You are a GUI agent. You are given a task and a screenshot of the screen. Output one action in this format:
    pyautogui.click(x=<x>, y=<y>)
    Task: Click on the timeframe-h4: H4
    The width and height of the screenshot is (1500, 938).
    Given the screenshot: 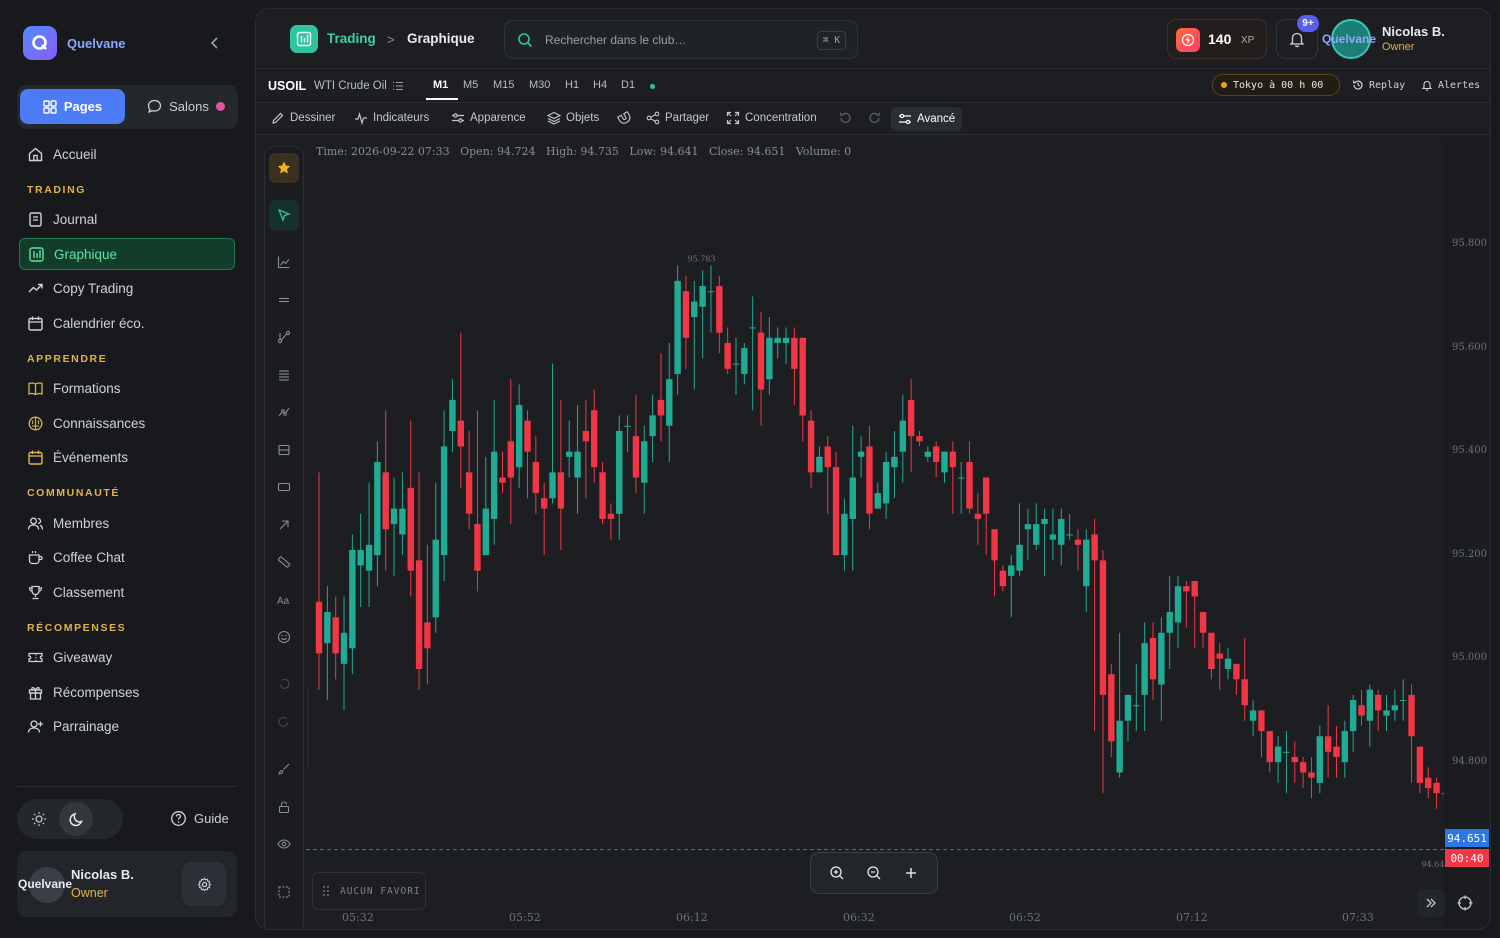 What is the action you would take?
    pyautogui.click(x=600, y=85)
    